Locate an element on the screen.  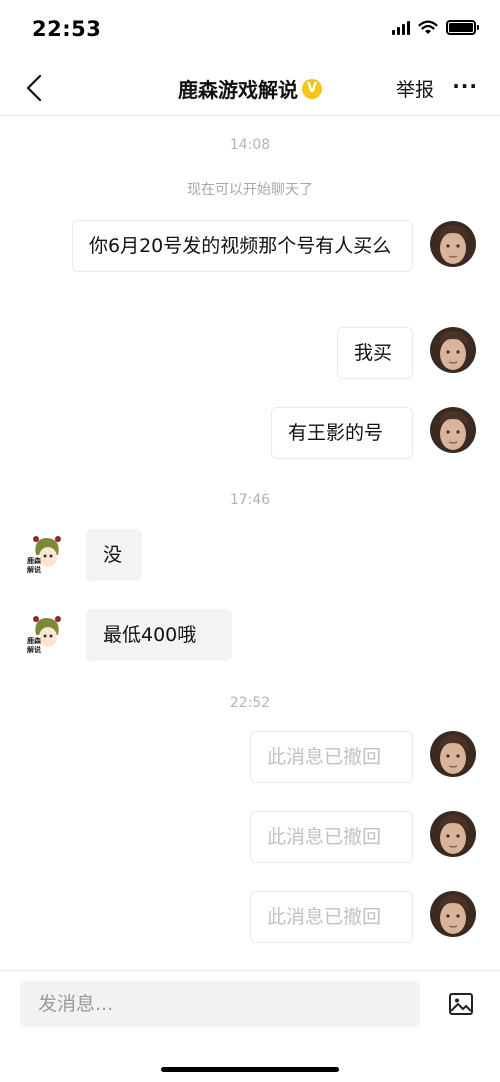
incoming-message: 最低400哦 is located at coordinates (159, 635).